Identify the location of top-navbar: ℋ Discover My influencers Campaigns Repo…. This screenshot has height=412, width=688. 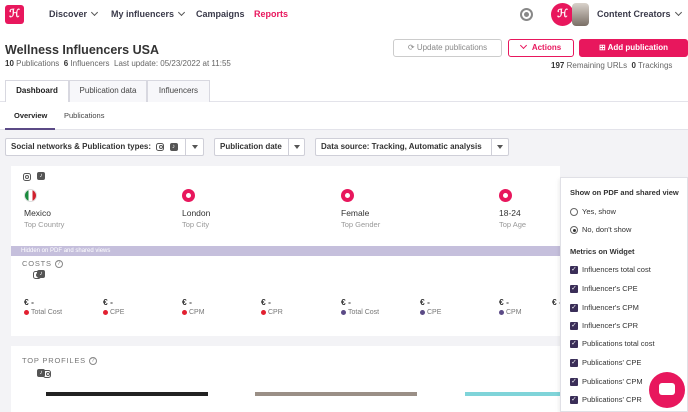
(344, 15).